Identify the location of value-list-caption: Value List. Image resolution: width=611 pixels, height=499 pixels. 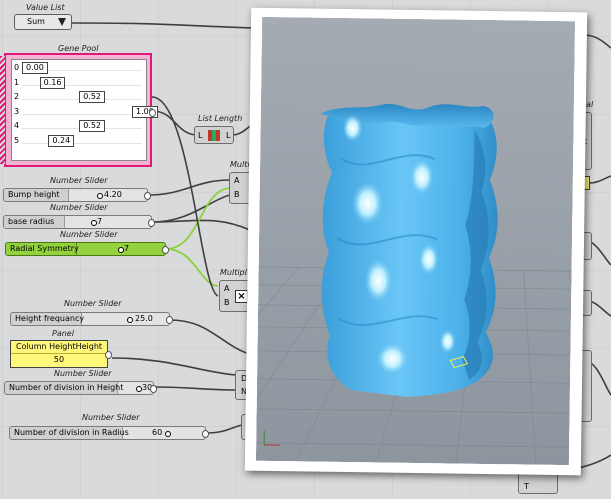
(45, 7).